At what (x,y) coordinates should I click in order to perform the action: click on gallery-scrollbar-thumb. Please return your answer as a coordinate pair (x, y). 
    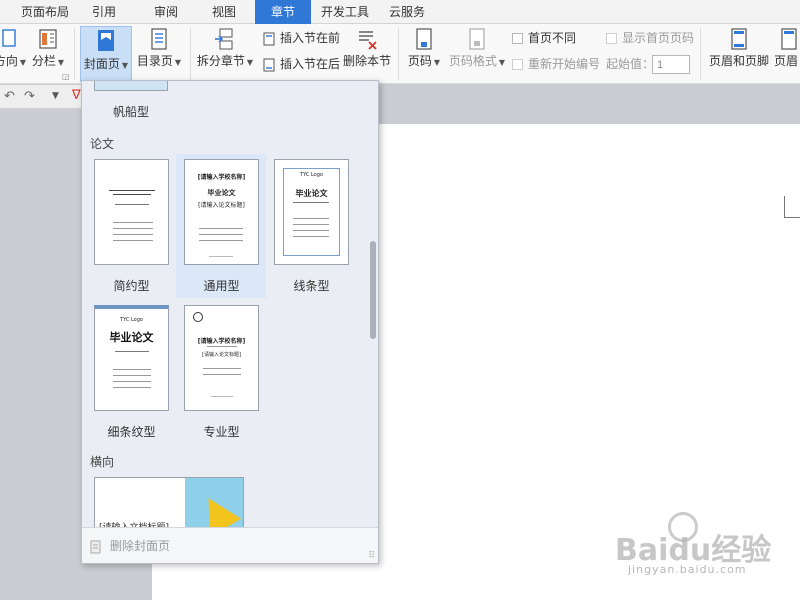
    Looking at the image, I should click on (373, 290).